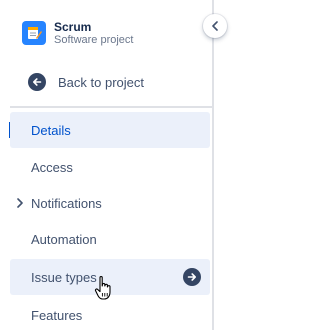 Image resolution: width=320 pixels, height=330 pixels. Describe the element at coordinates (37, 82) in the screenshot. I see `arrow-left-circle-icon` at that location.